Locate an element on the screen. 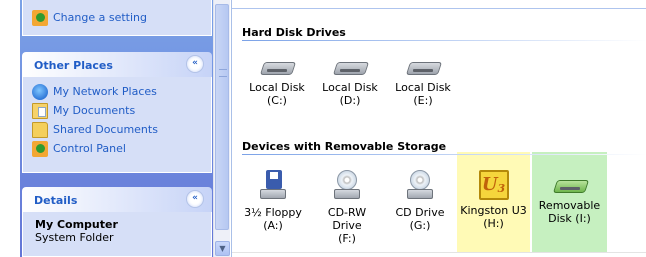 The image size is (646, 257). drive-a: 3½ Floppy (A:) is located at coordinates (273, 201).